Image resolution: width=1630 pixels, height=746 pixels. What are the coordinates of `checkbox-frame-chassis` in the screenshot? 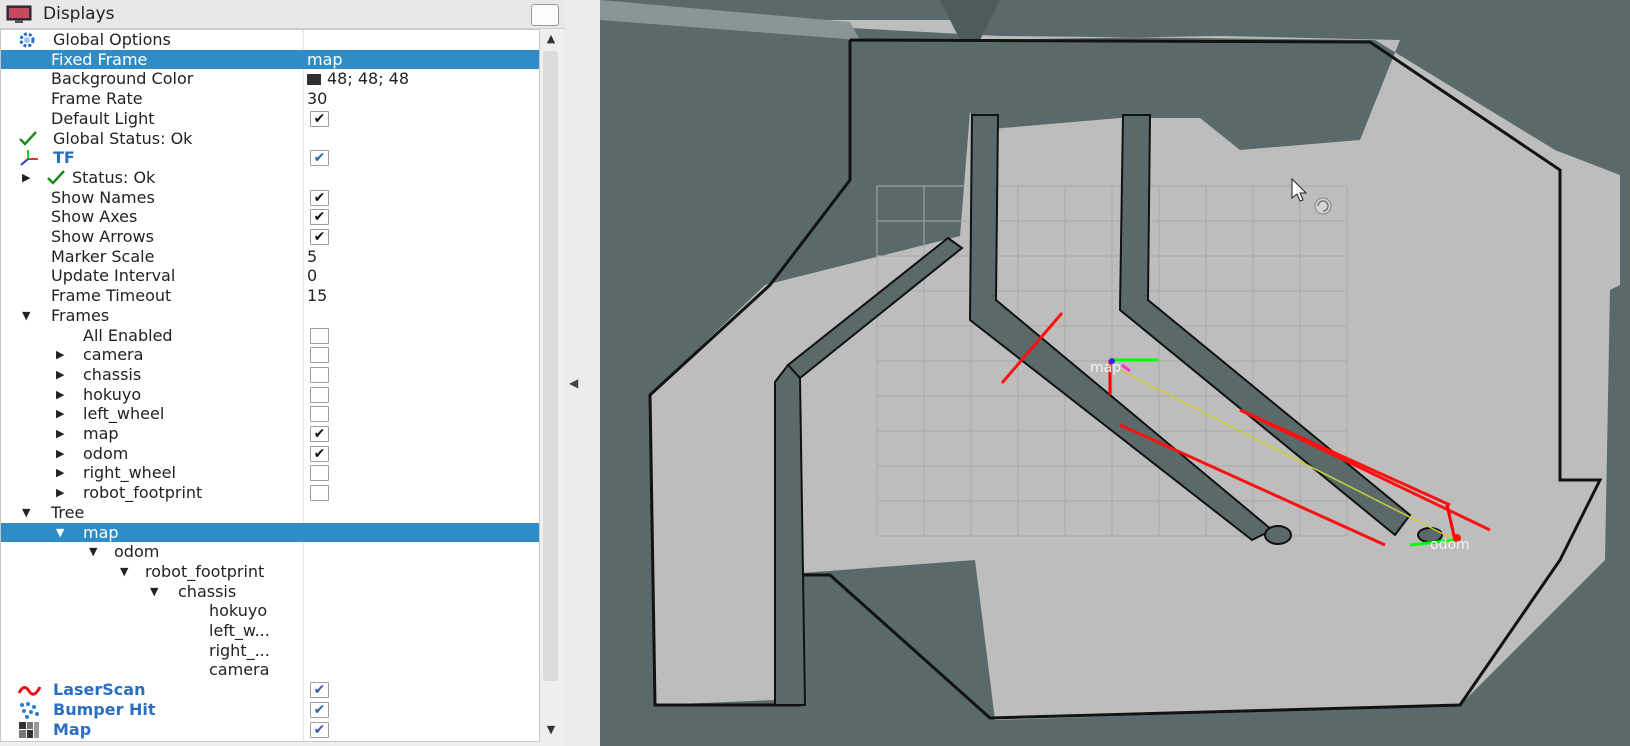 It's located at (319, 374).